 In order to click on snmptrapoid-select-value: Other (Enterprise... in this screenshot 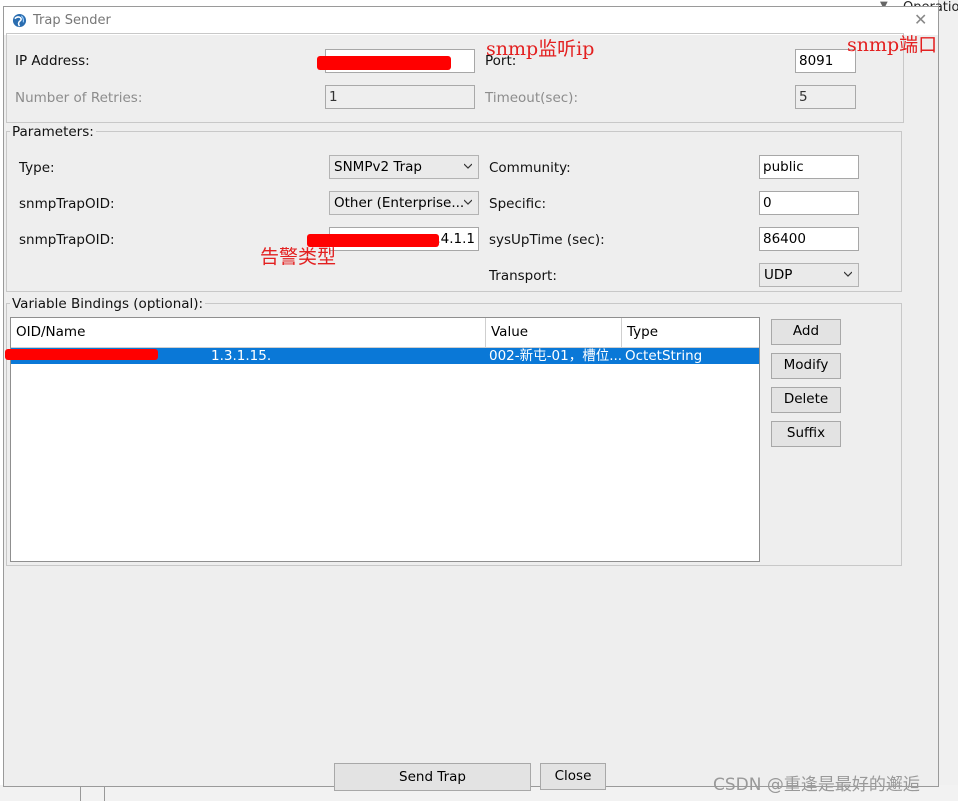, I will do `click(399, 203)`.